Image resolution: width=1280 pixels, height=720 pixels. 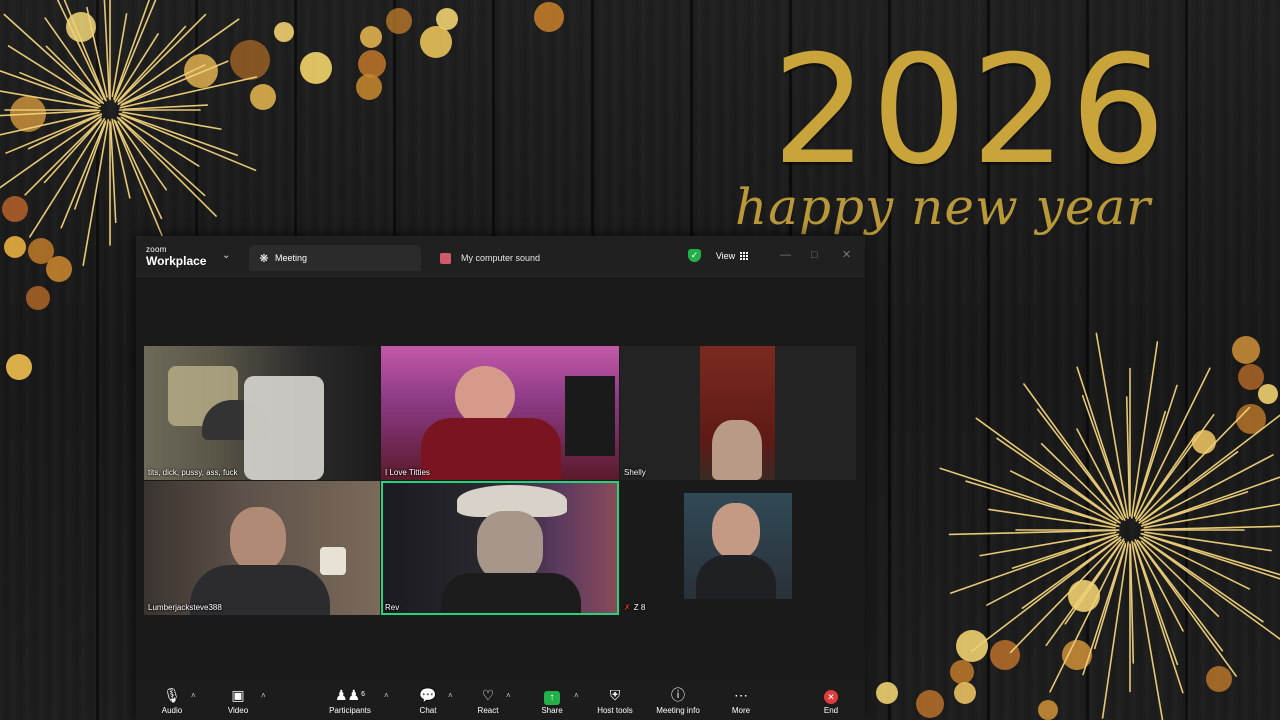 I want to click on participant-tile: ✗ Z 8, so click(x=738, y=548).